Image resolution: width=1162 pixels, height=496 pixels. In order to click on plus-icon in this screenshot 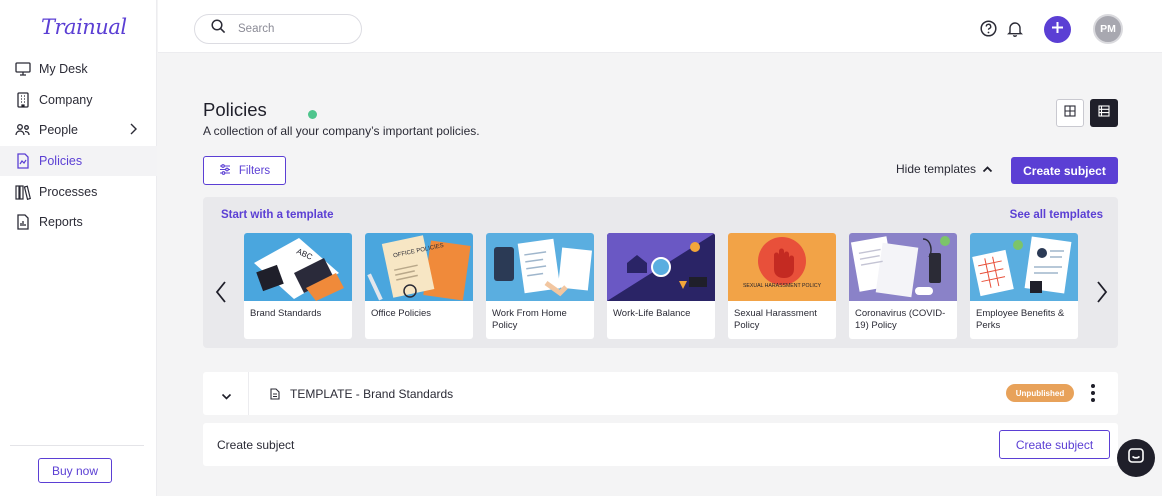, I will do `click(1057, 30)`.